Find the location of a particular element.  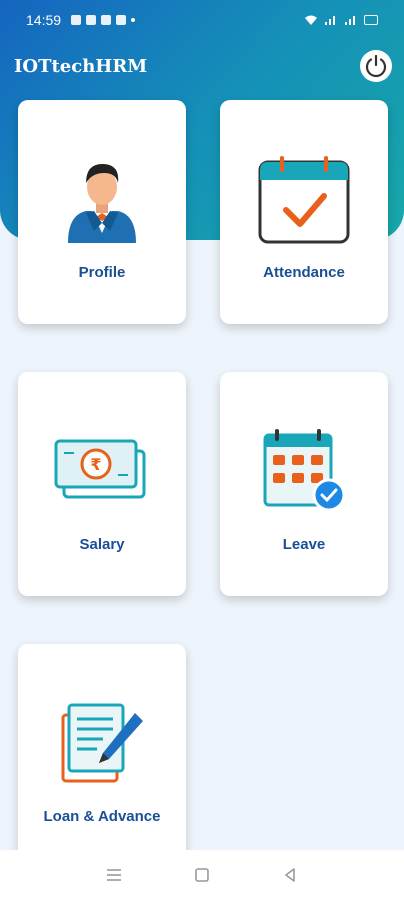

status-bar: 14:59 is located at coordinates (202, 20).